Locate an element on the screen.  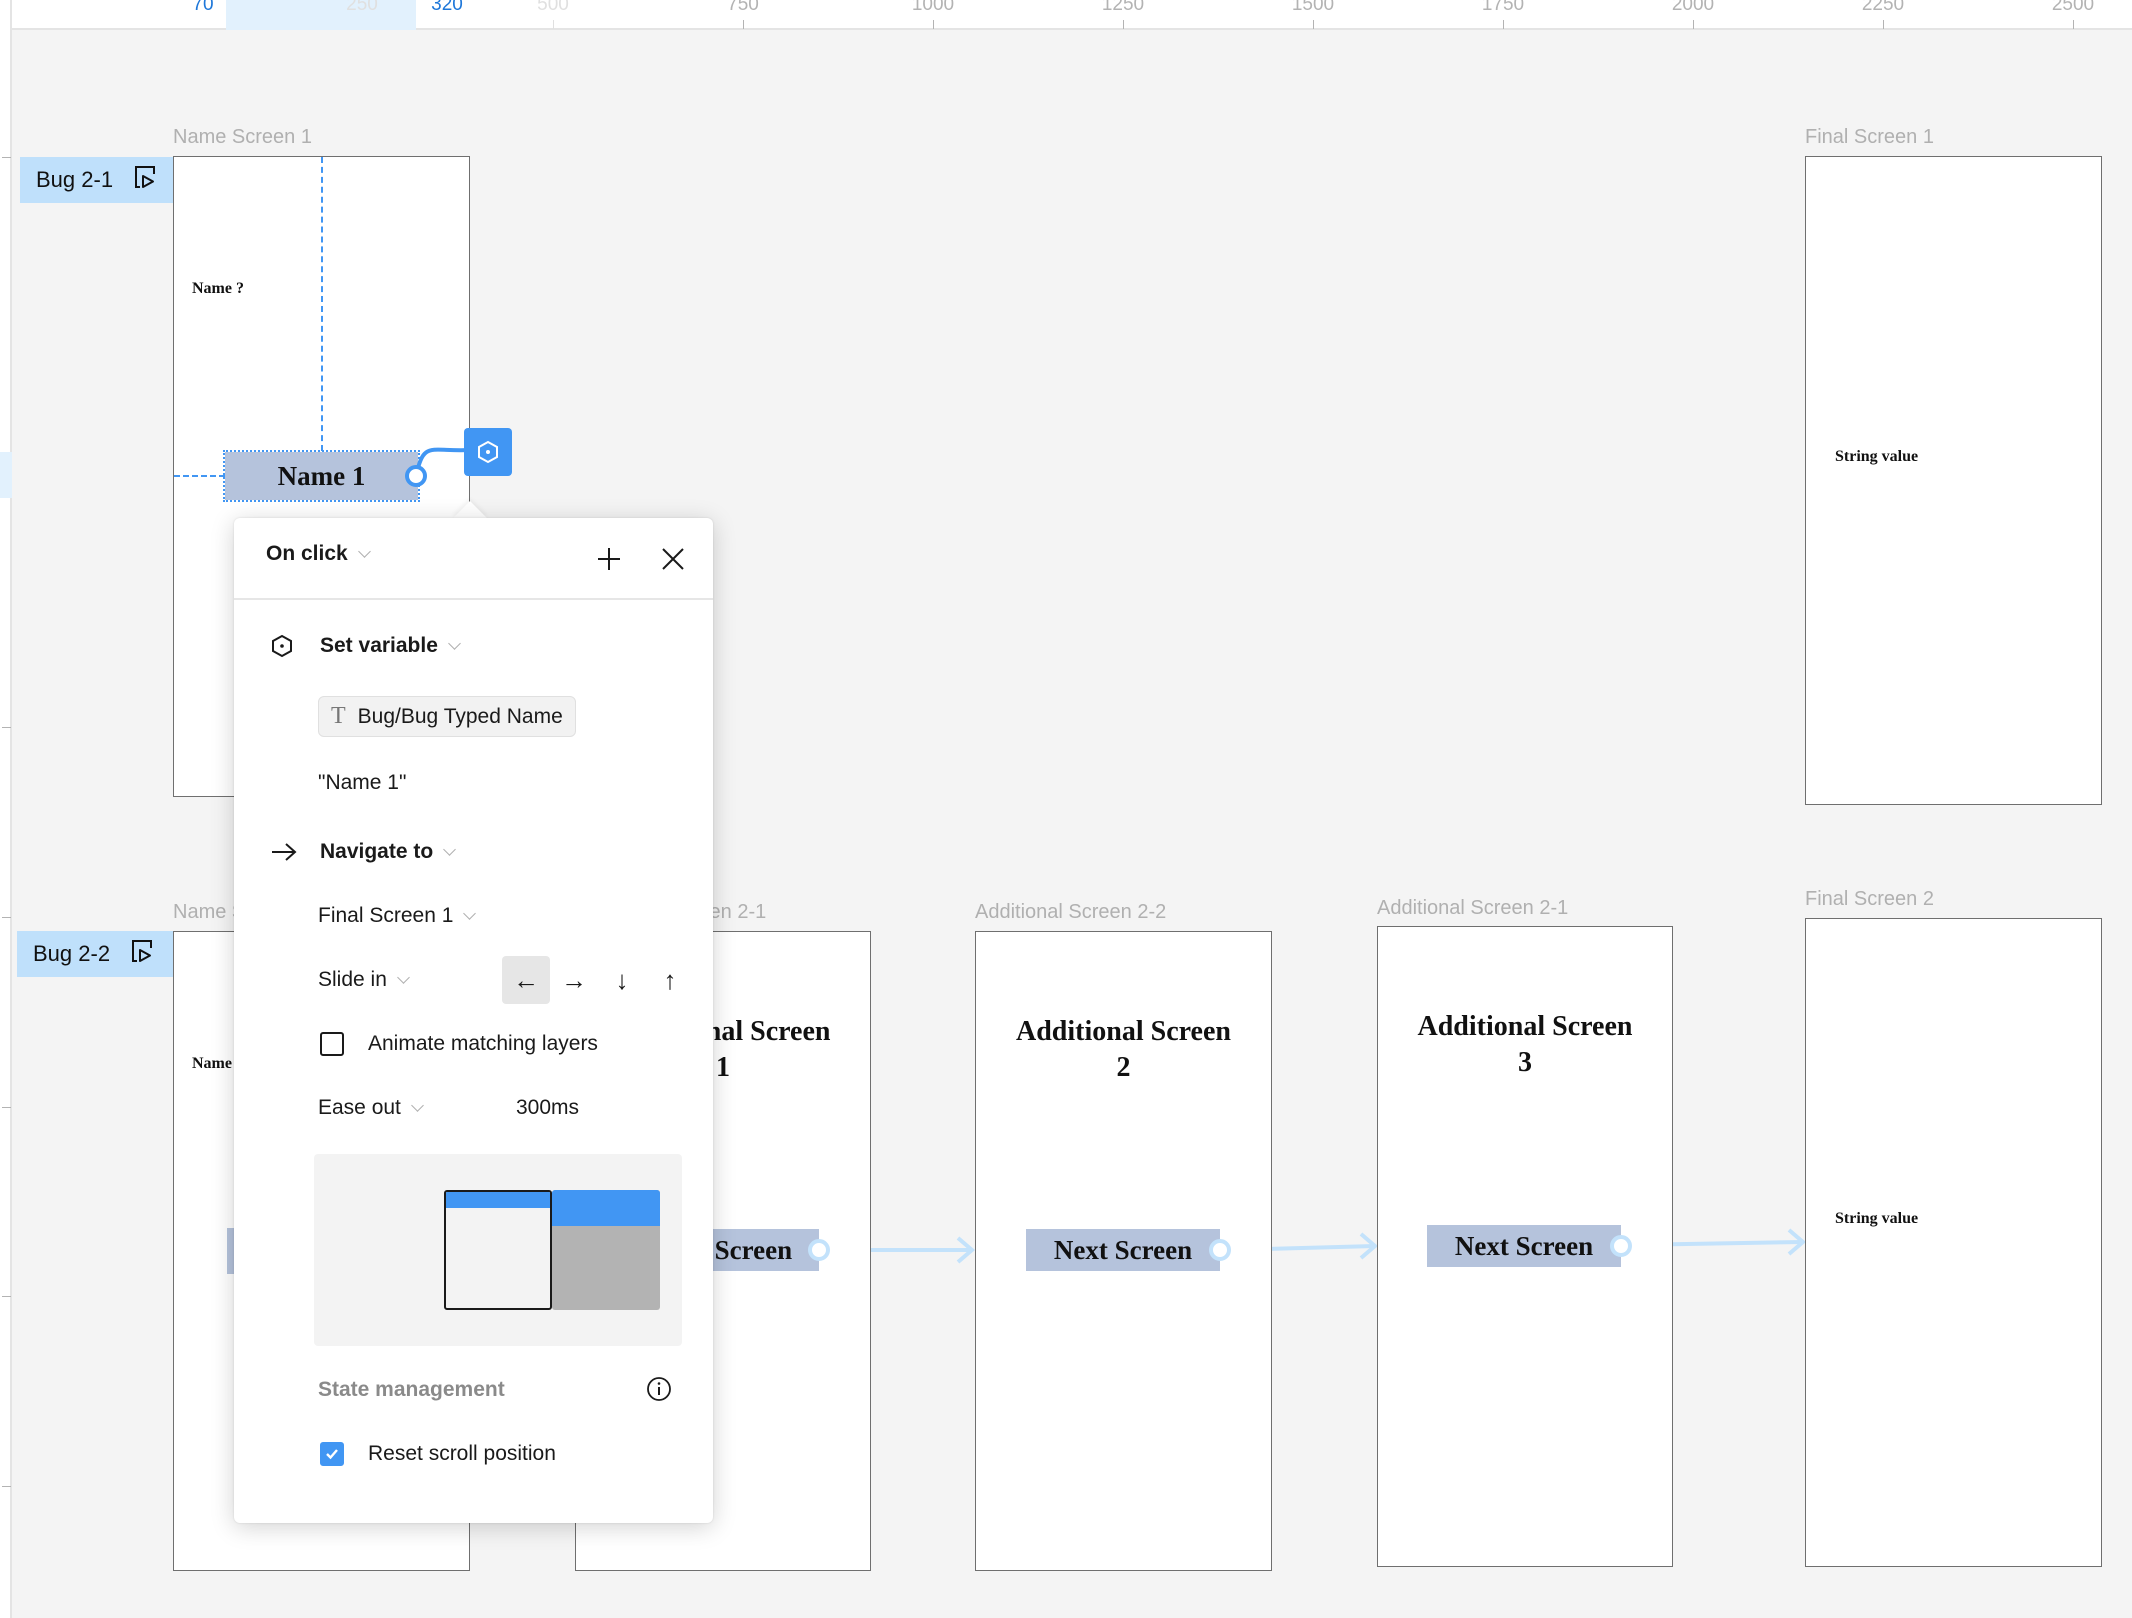
variable-value-input: "Name 1" is located at coordinates (362, 783).